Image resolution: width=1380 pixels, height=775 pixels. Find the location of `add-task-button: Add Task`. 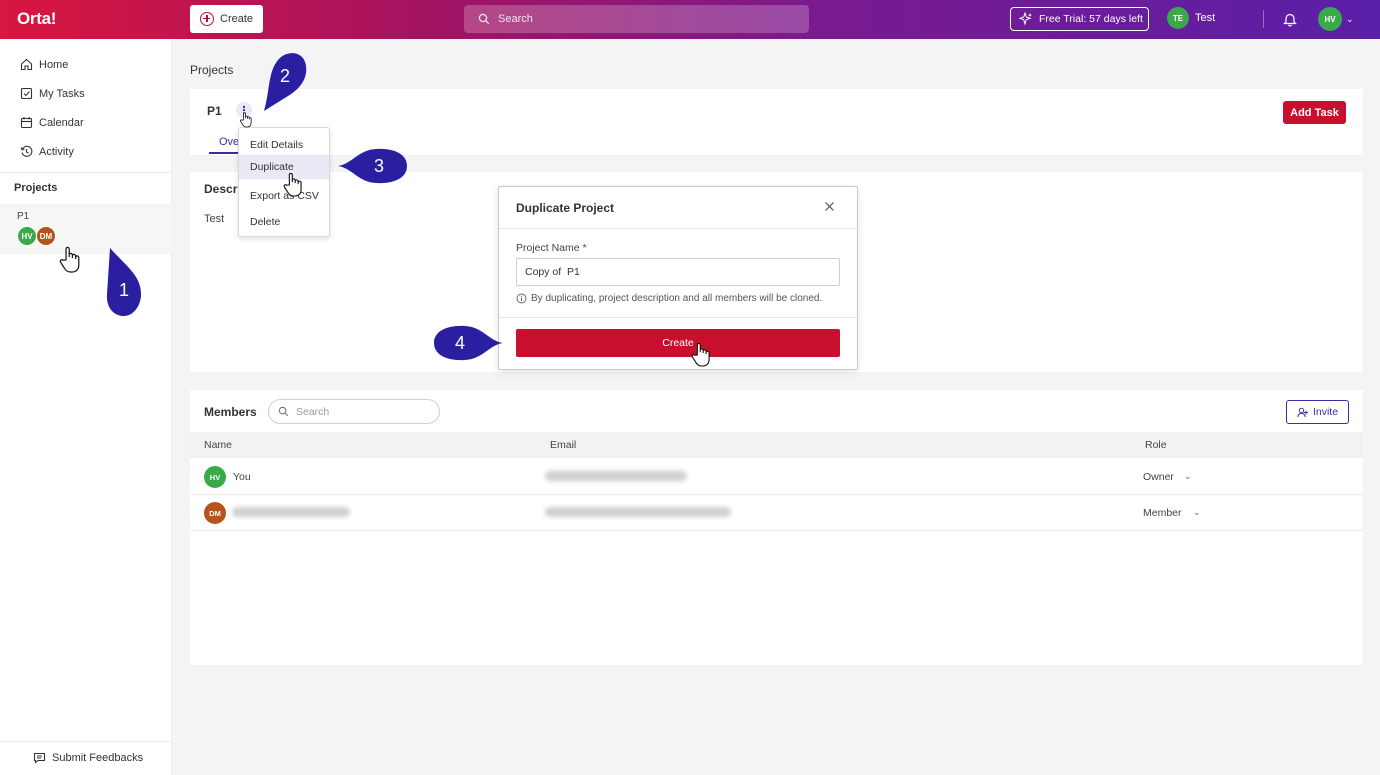

add-task-button: Add Task is located at coordinates (1314, 112).